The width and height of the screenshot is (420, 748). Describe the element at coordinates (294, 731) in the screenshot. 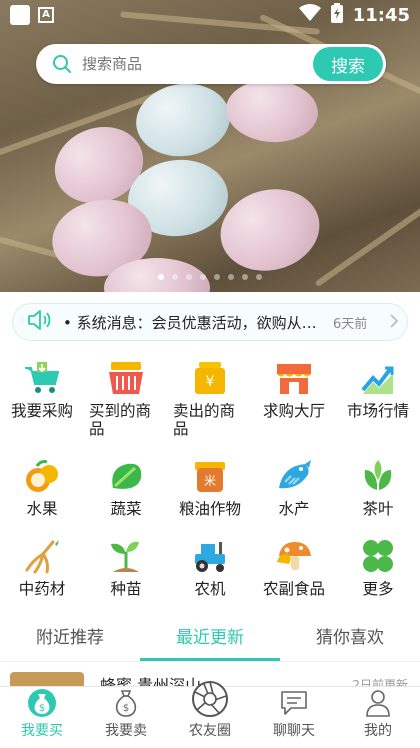

I see `nav-label: 聊聊天` at that location.